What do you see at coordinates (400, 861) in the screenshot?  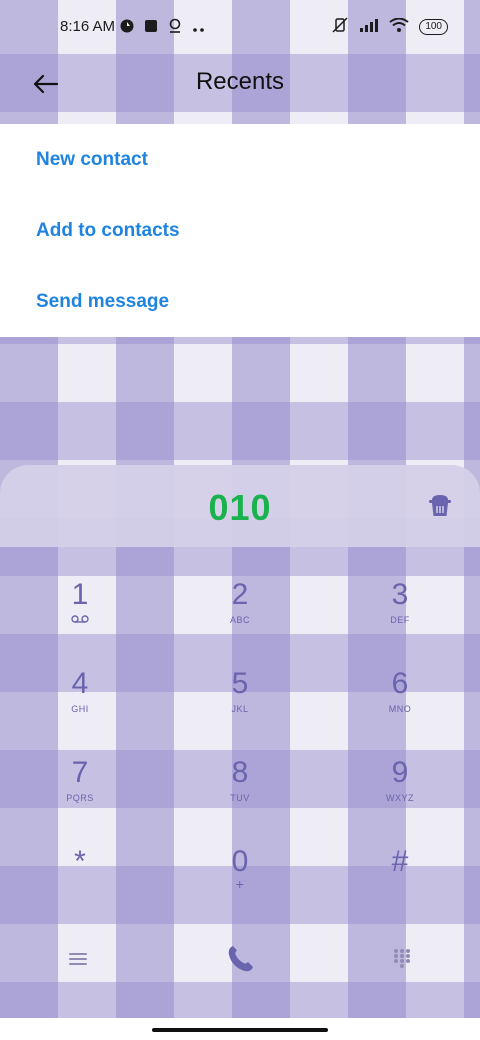 I see `key-digit: #` at bounding box center [400, 861].